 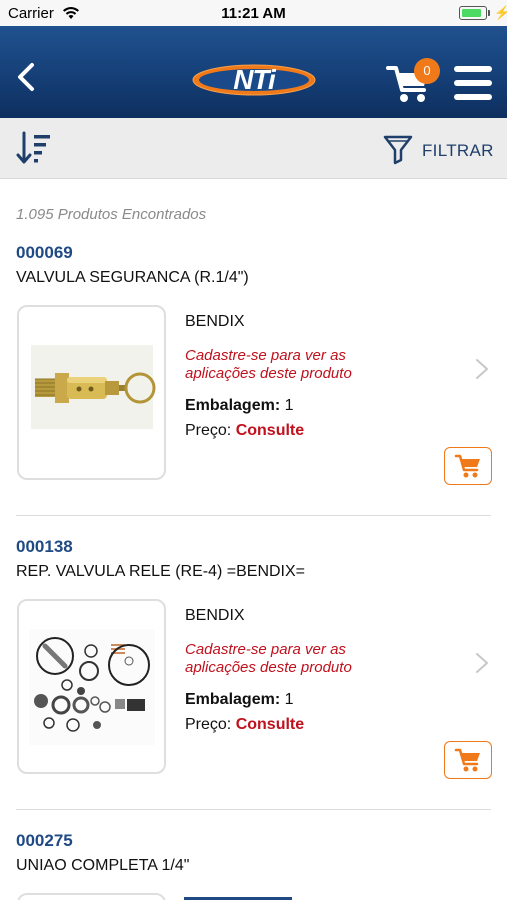 What do you see at coordinates (103, 865) in the screenshot?
I see `product-name: UNIAO COMPLETA 1/4"` at bounding box center [103, 865].